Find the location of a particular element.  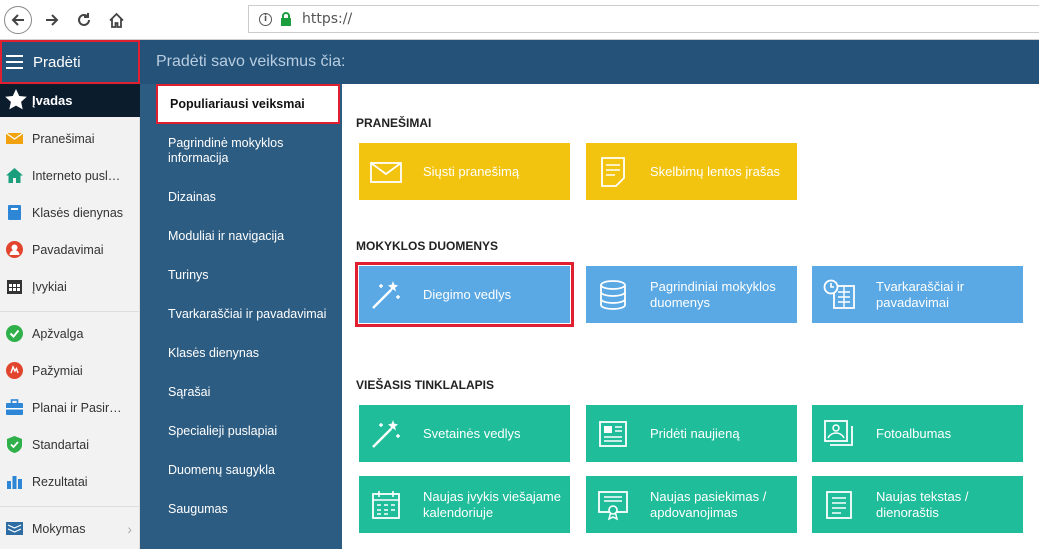

sidebar-item-notifications: Pranešimai is located at coordinates (70, 138).